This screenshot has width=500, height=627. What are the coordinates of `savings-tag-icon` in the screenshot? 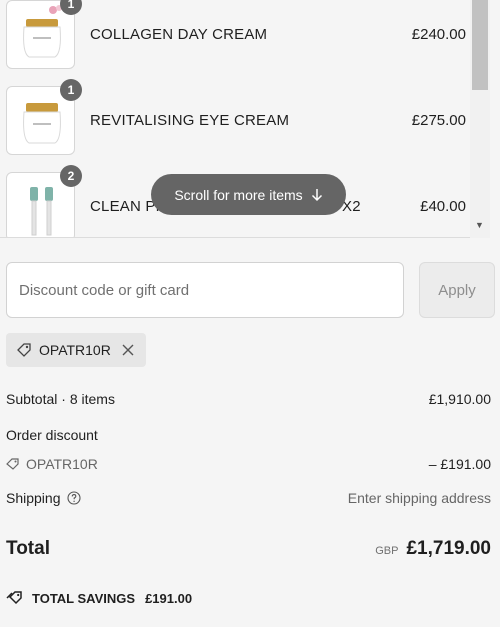 It's located at (14, 598).